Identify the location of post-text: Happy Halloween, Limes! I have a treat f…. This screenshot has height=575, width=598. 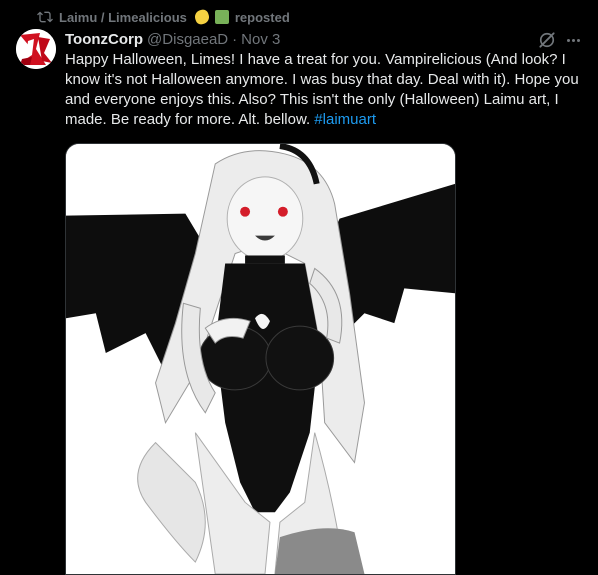
(325, 90).